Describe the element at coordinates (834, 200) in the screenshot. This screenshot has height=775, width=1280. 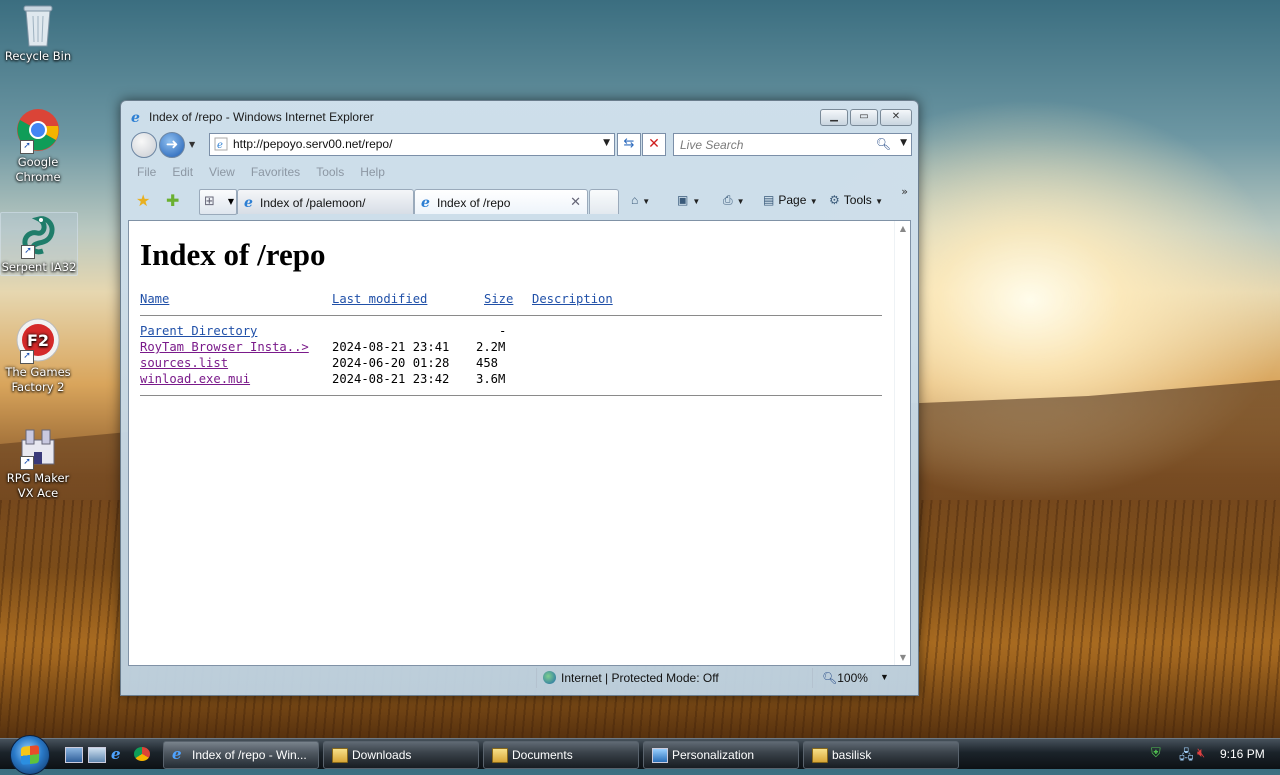
I see `gear-icon: ⚙` at that location.